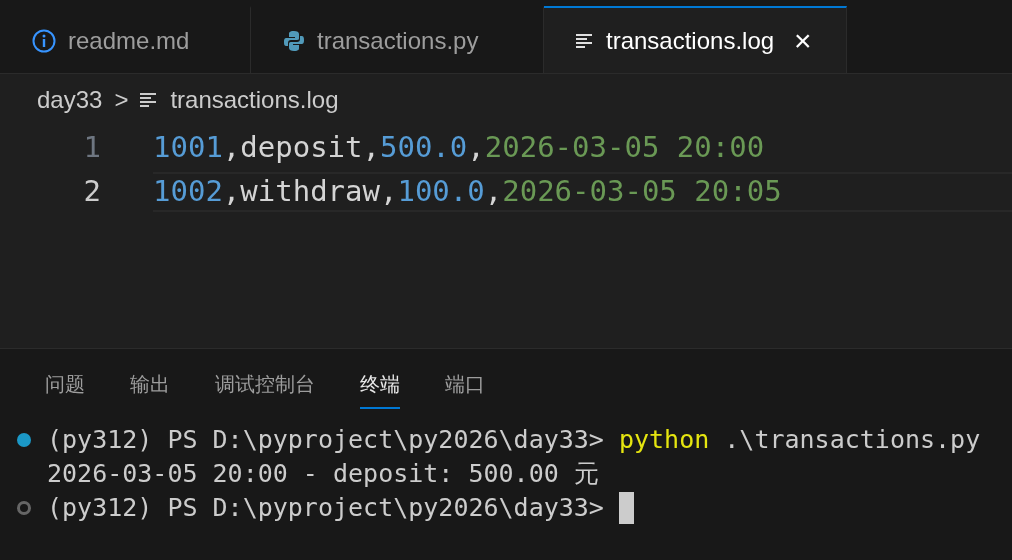  What do you see at coordinates (254, 100) in the screenshot?
I see `breadcrumb-file: transactions.log` at bounding box center [254, 100].